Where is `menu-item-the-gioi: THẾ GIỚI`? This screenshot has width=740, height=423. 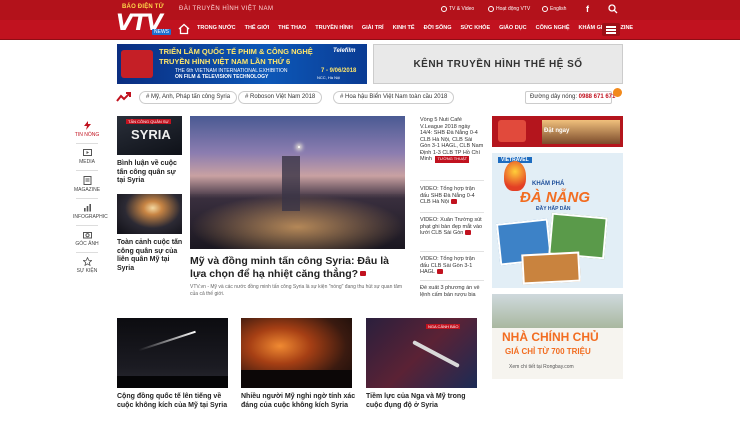 menu-item-the-gioi: THẾ GIỚI is located at coordinates (257, 28).